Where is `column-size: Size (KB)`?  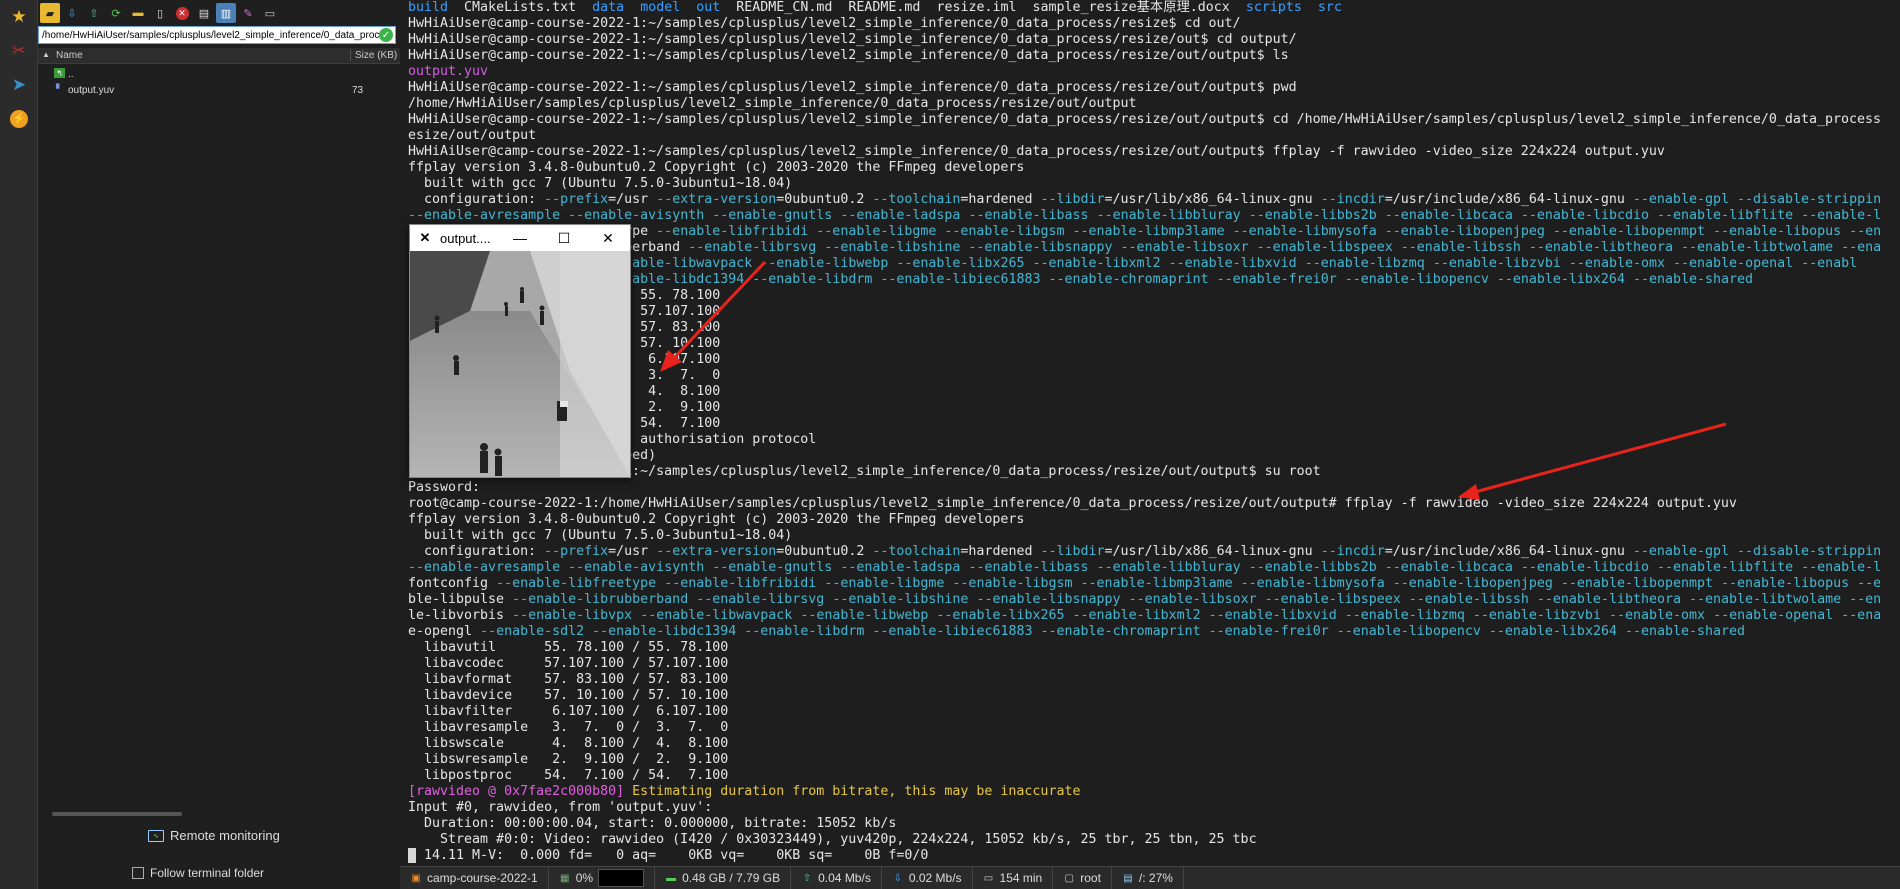
column-size: Size (KB) is located at coordinates (373, 55).